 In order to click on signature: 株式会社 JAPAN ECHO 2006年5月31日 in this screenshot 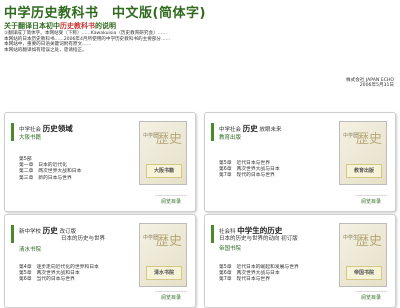, I will do `click(370, 83)`.